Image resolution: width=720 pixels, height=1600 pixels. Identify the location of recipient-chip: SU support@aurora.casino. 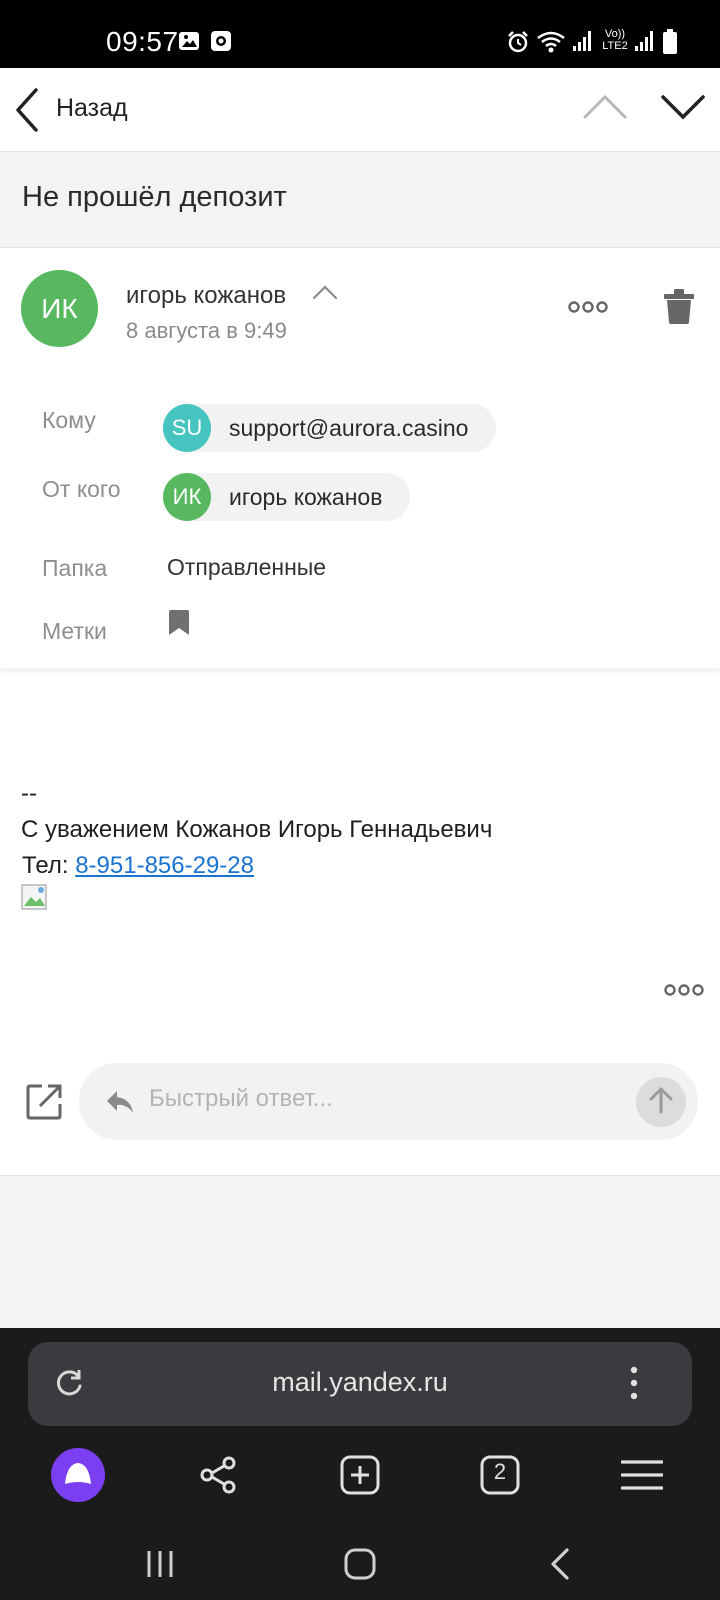
(330, 428).